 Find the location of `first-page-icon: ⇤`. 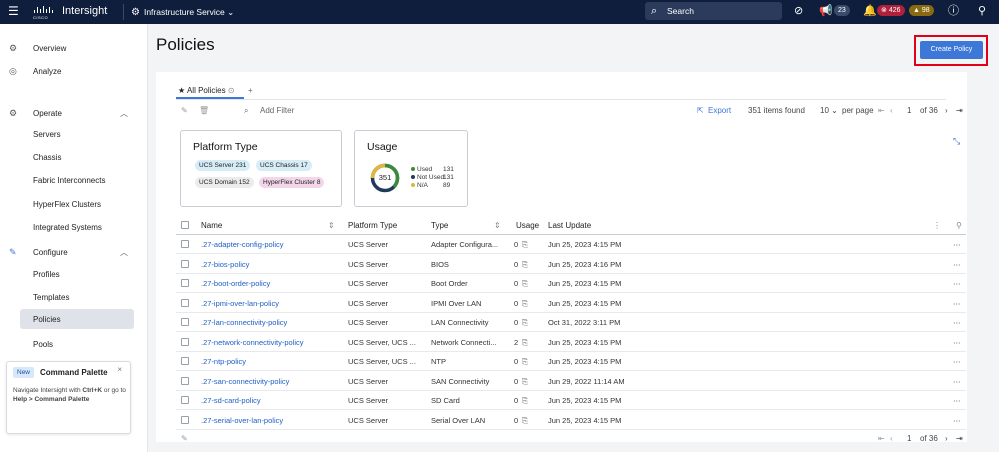

first-page-icon: ⇤ is located at coordinates (881, 438).